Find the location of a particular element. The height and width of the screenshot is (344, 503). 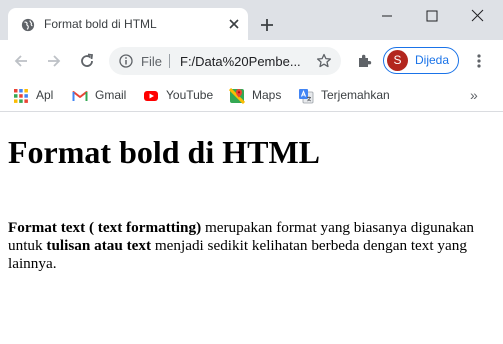

browser-toolbar: File F:/Data%20Pembe... S Dijeda is located at coordinates (251, 61).